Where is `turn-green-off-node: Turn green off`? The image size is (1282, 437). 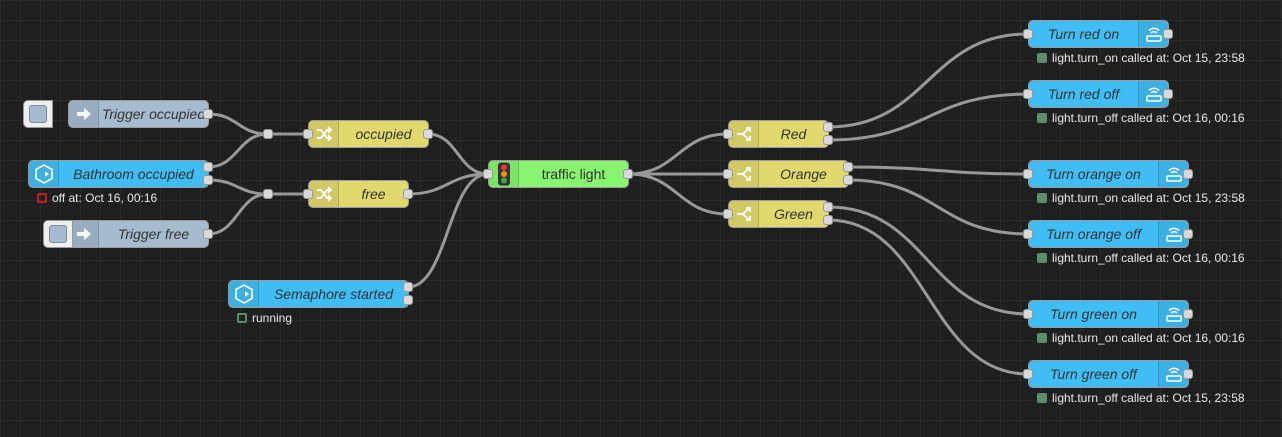 turn-green-off-node: Turn green off is located at coordinates (1108, 374).